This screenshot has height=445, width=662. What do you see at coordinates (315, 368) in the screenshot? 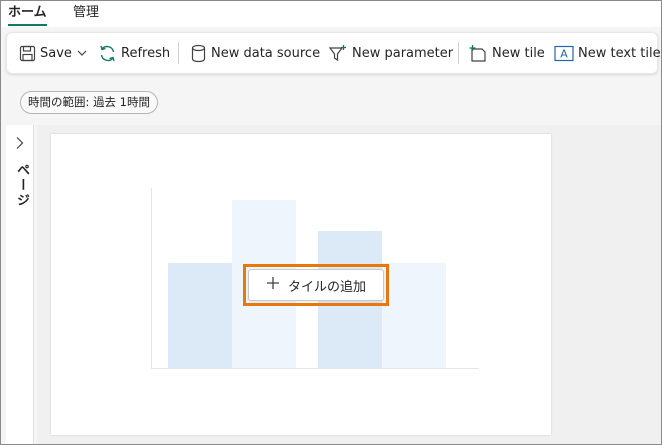
I see `placeholder-x-axis` at bounding box center [315, 368].